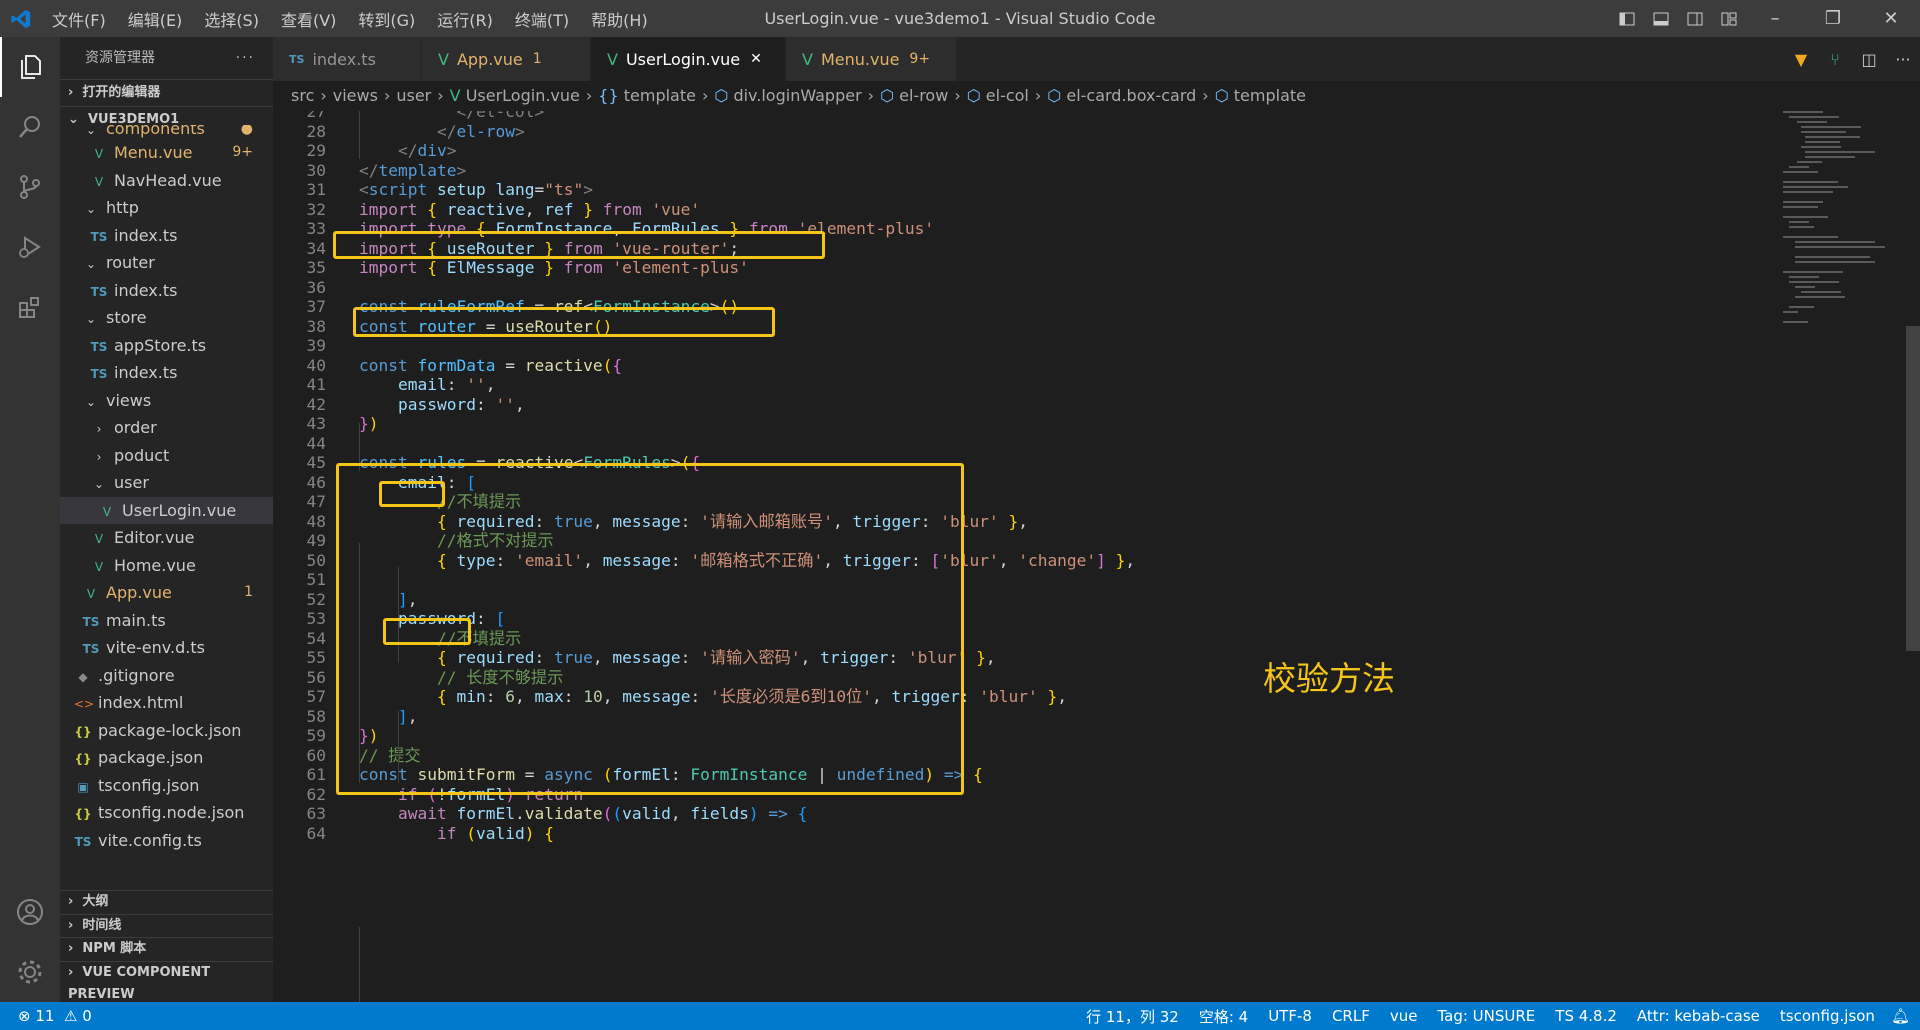 The width and height of the screenshot is (1920, 1030). What do you see at coordinates (30, 67) in the screenshot?
I see `explorer-icon` at bounding box center [30, 67].